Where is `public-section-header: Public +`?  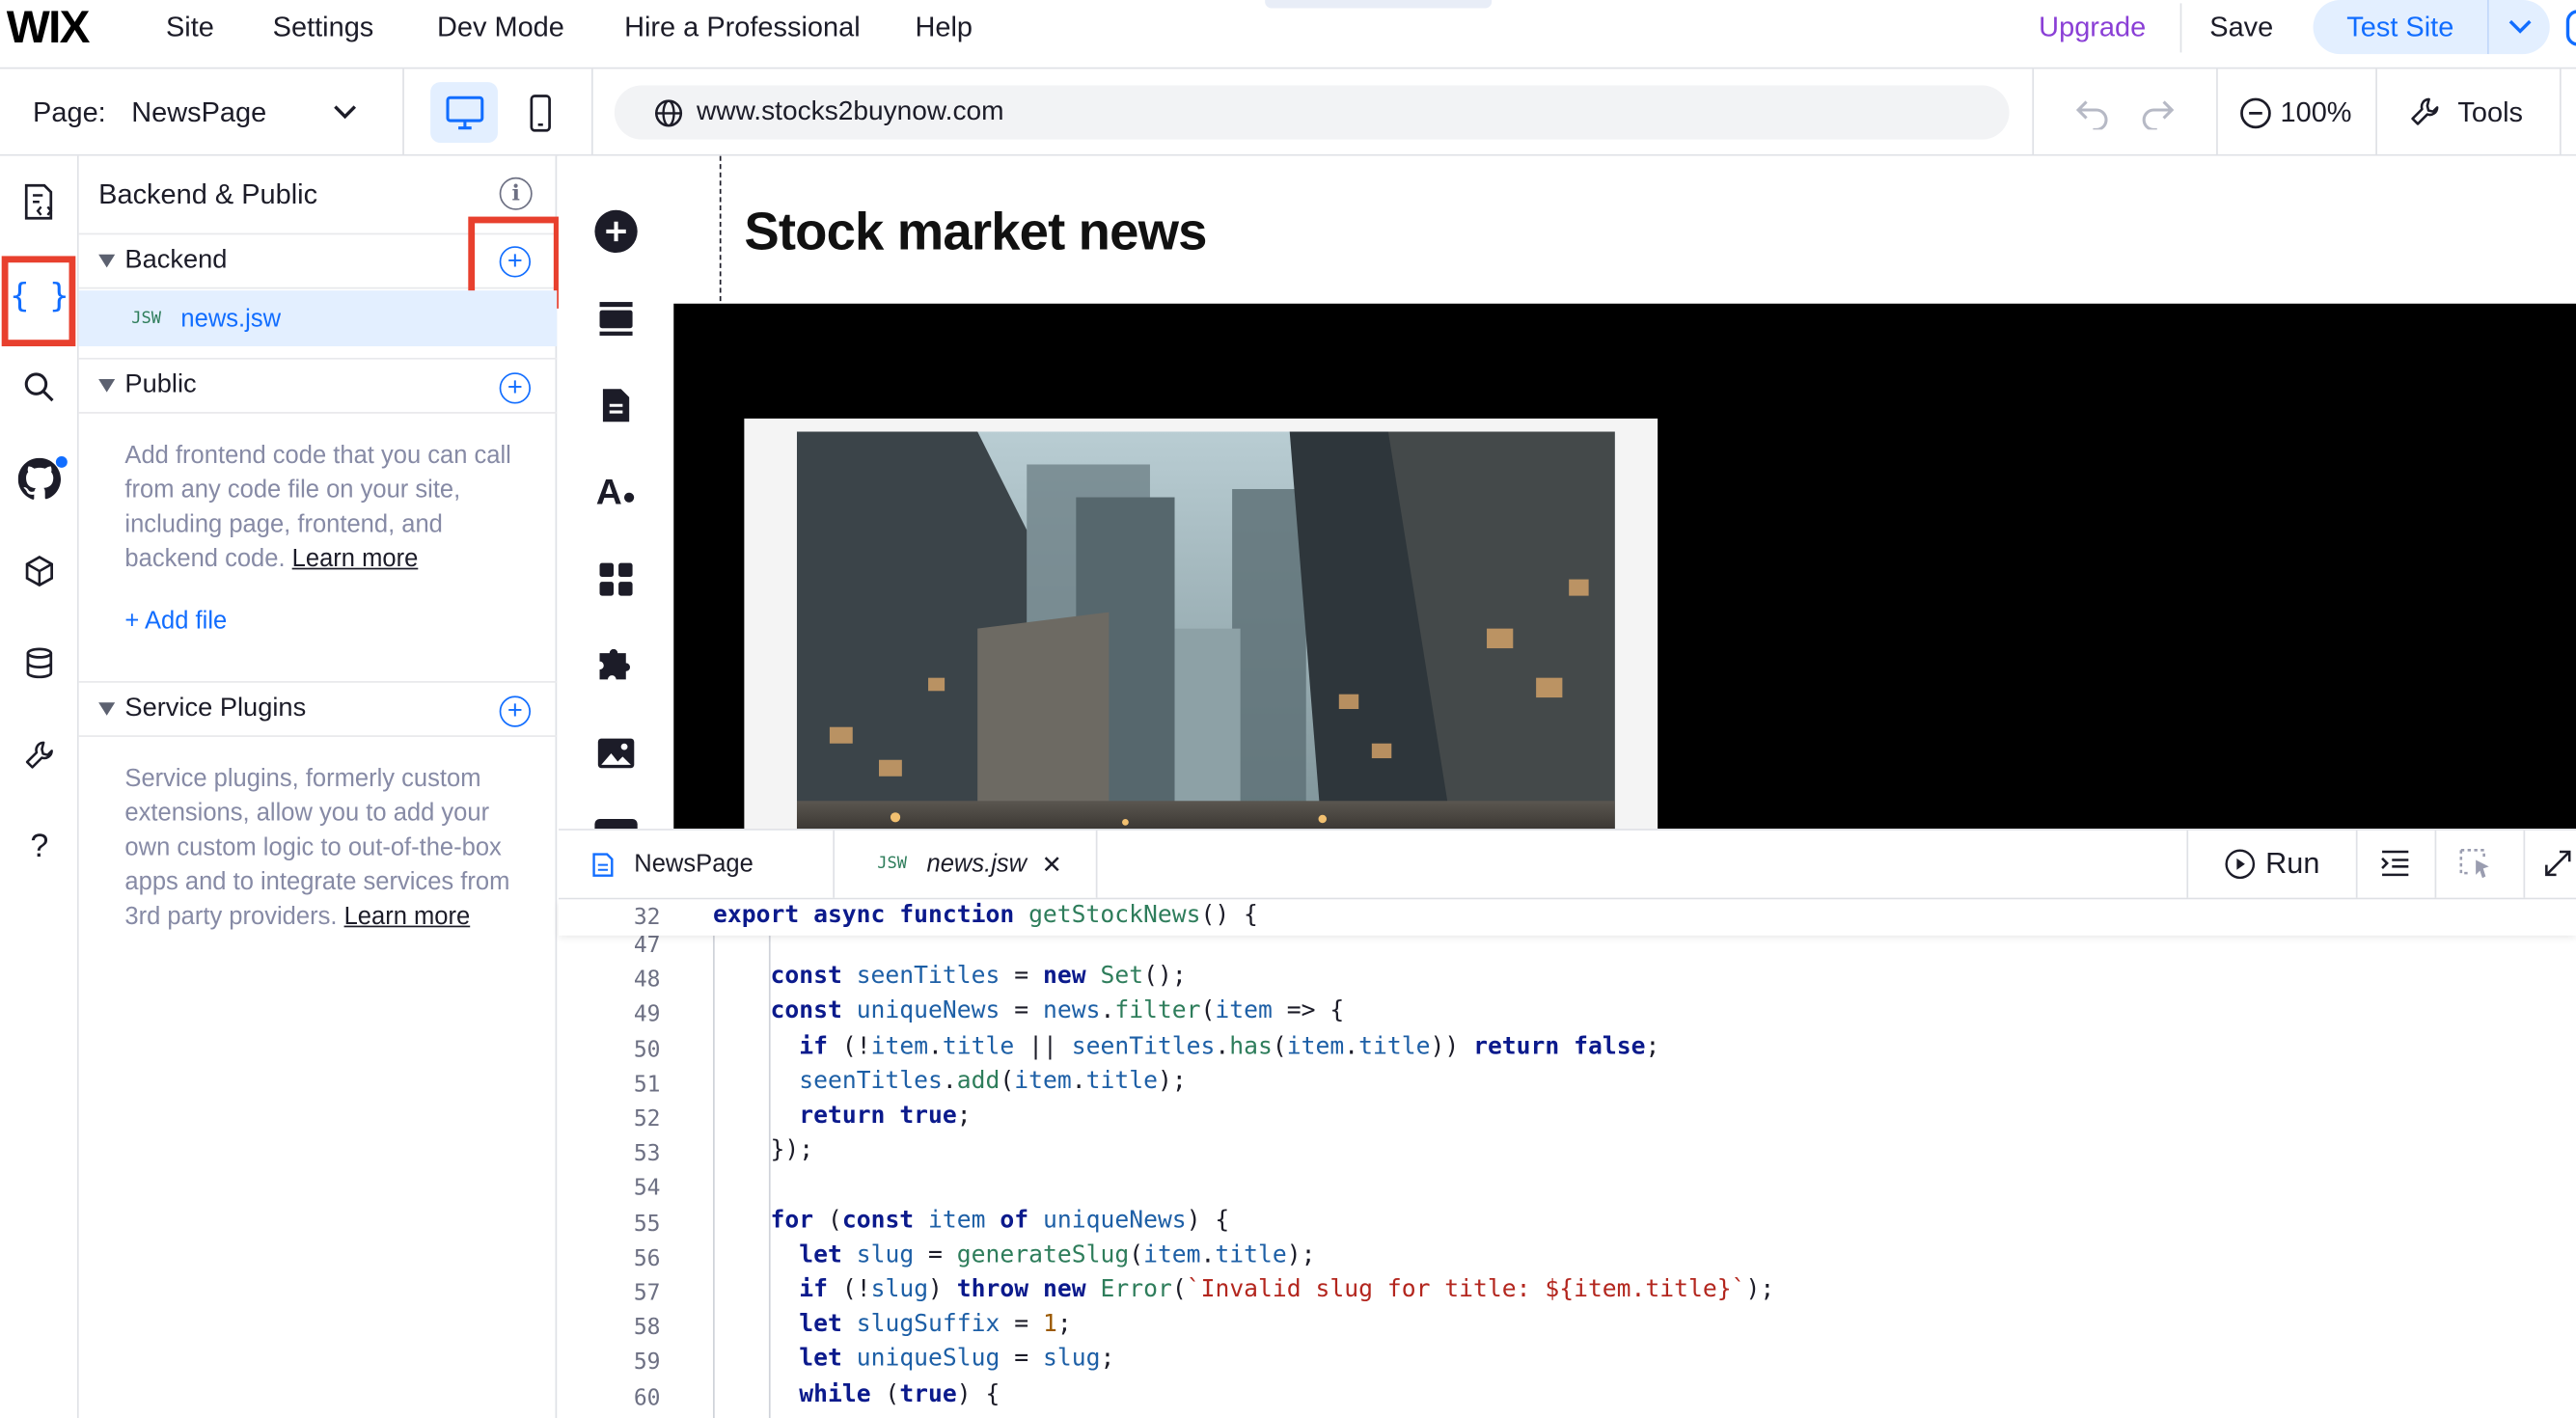
public-section-header: Public + is located at coordinates (318, 385).